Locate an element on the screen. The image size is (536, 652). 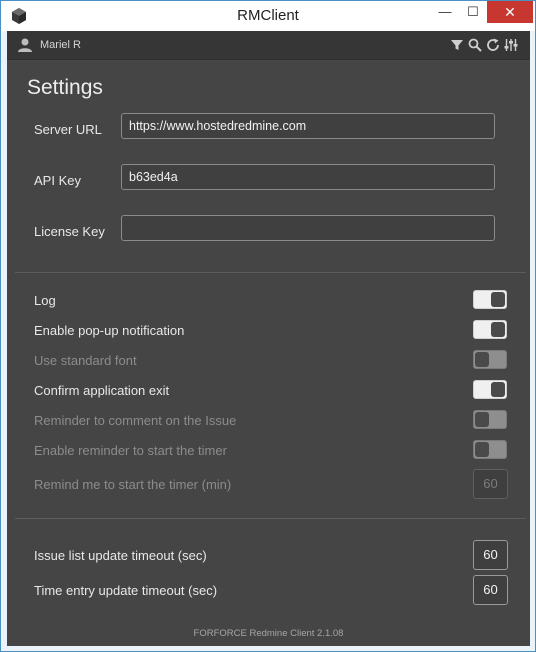
log-label: Log is located at coordinates (45, 300).